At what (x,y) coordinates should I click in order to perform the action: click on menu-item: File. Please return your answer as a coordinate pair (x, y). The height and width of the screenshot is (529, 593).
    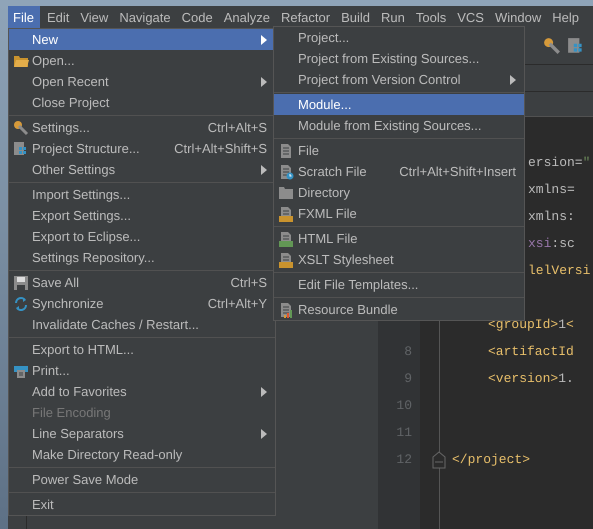
    Looking at the image, I should click on (399, 150).